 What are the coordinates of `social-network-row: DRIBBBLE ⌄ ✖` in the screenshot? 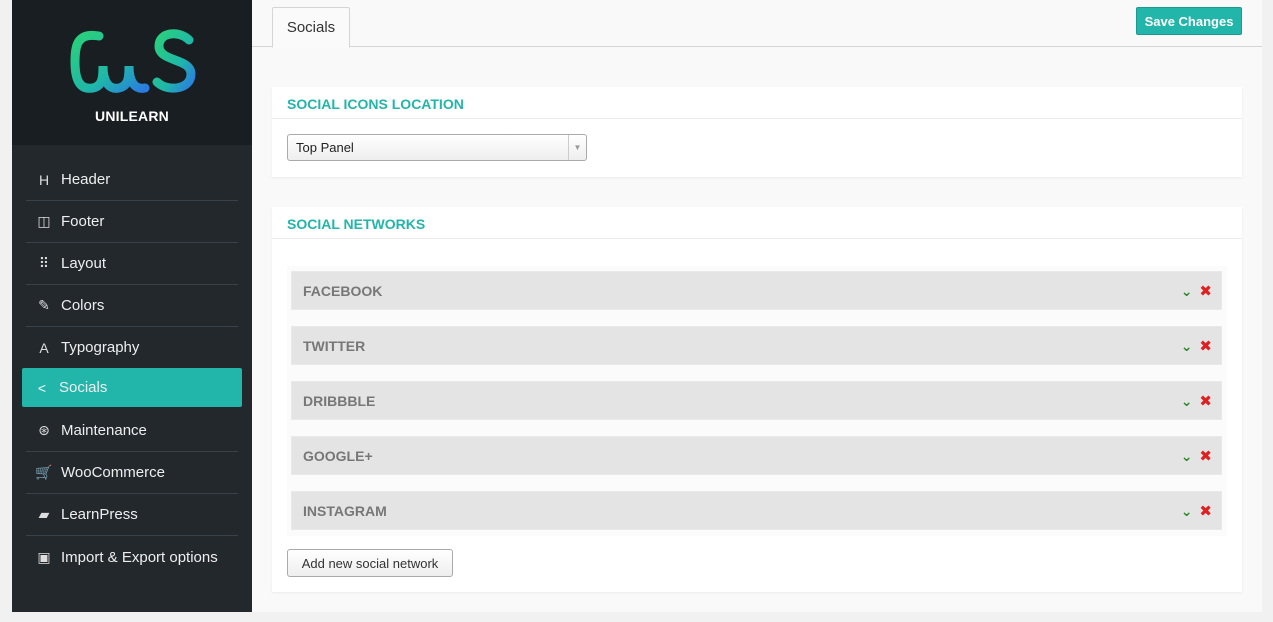 It's located at (756, 400).